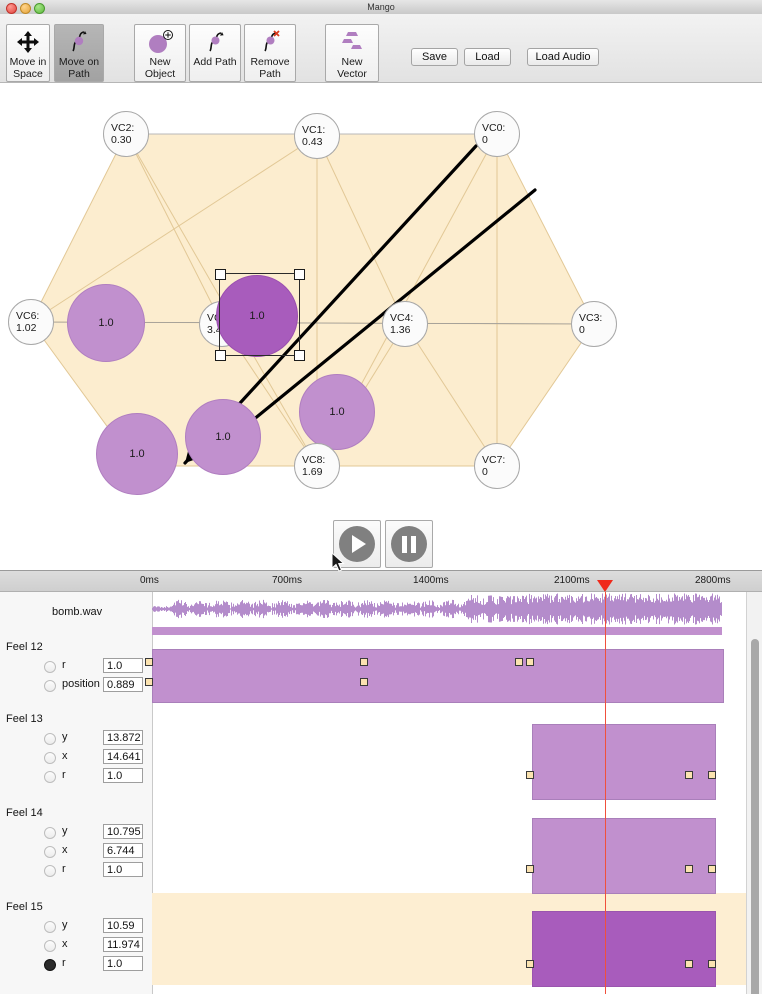  I want to click on param-value-input: 13.872, so click(123, 737).